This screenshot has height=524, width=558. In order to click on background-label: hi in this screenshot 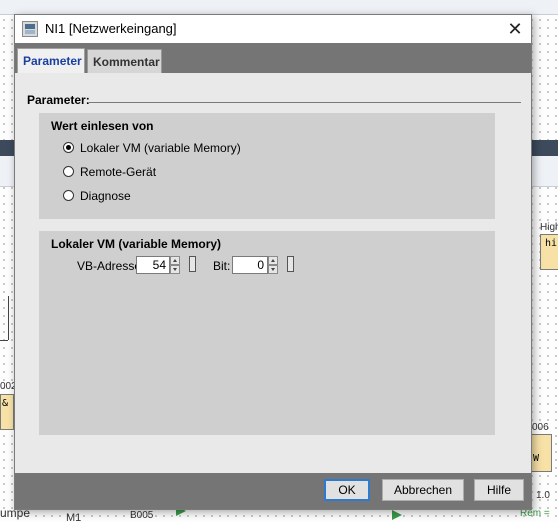, I will do `click(551, 243)`.